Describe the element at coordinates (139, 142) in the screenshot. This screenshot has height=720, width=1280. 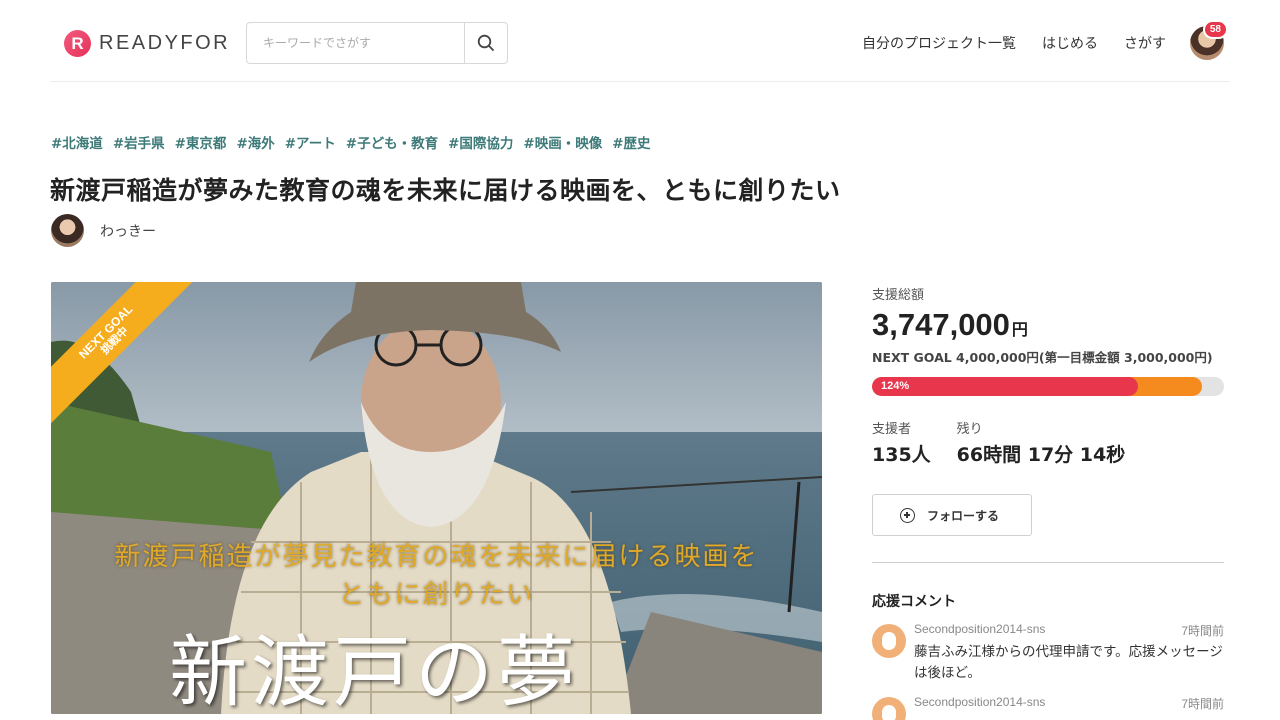
I see `tag-link: #岩手県` at that location.